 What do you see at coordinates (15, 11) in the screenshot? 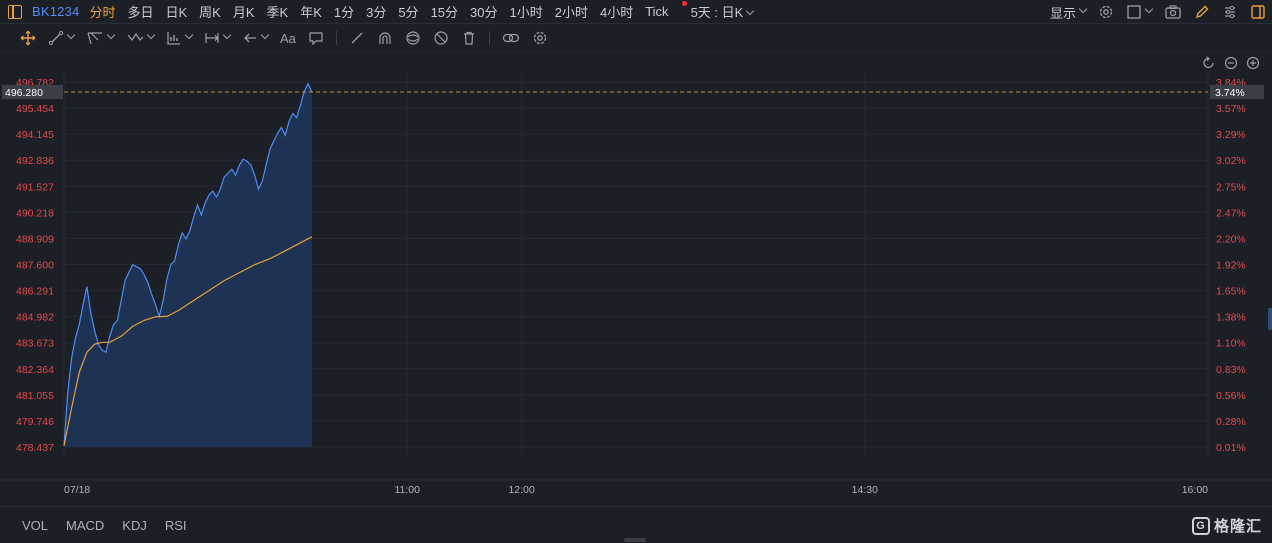
I see `panel-toggle-icon` at bounding box center [15, 11].